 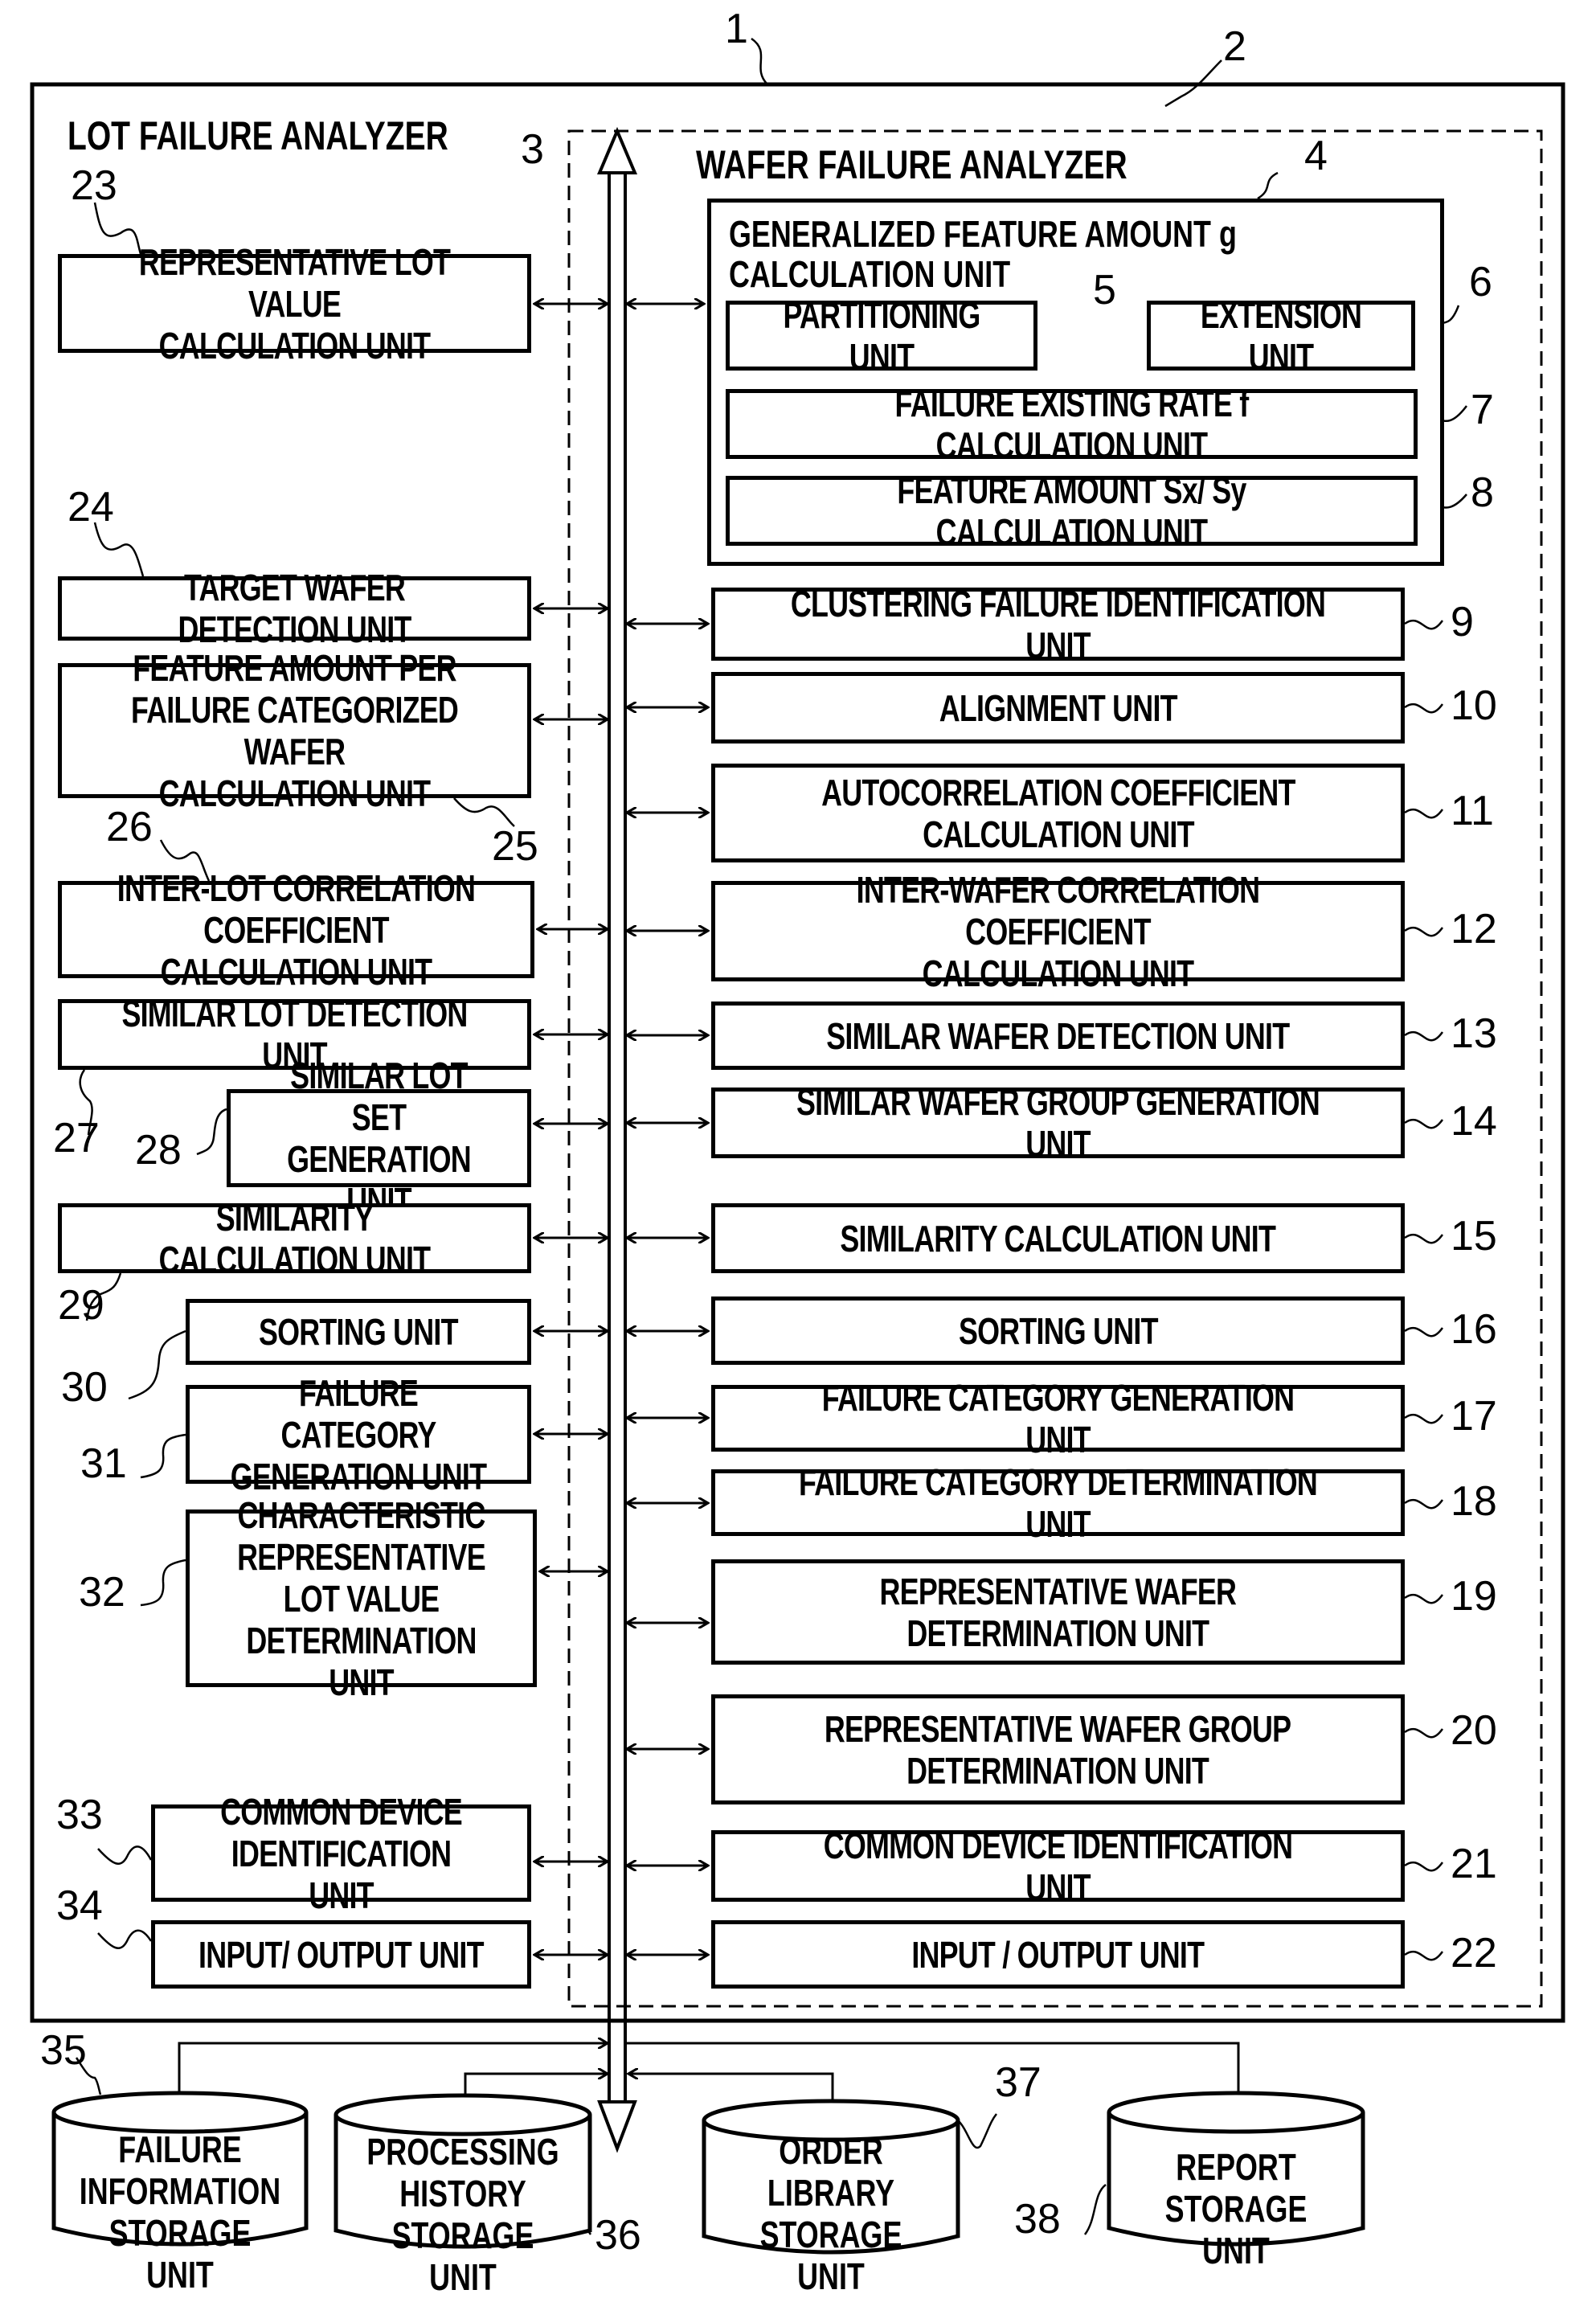 I want to click on ref-26: 26, so click(x=129, y=827).